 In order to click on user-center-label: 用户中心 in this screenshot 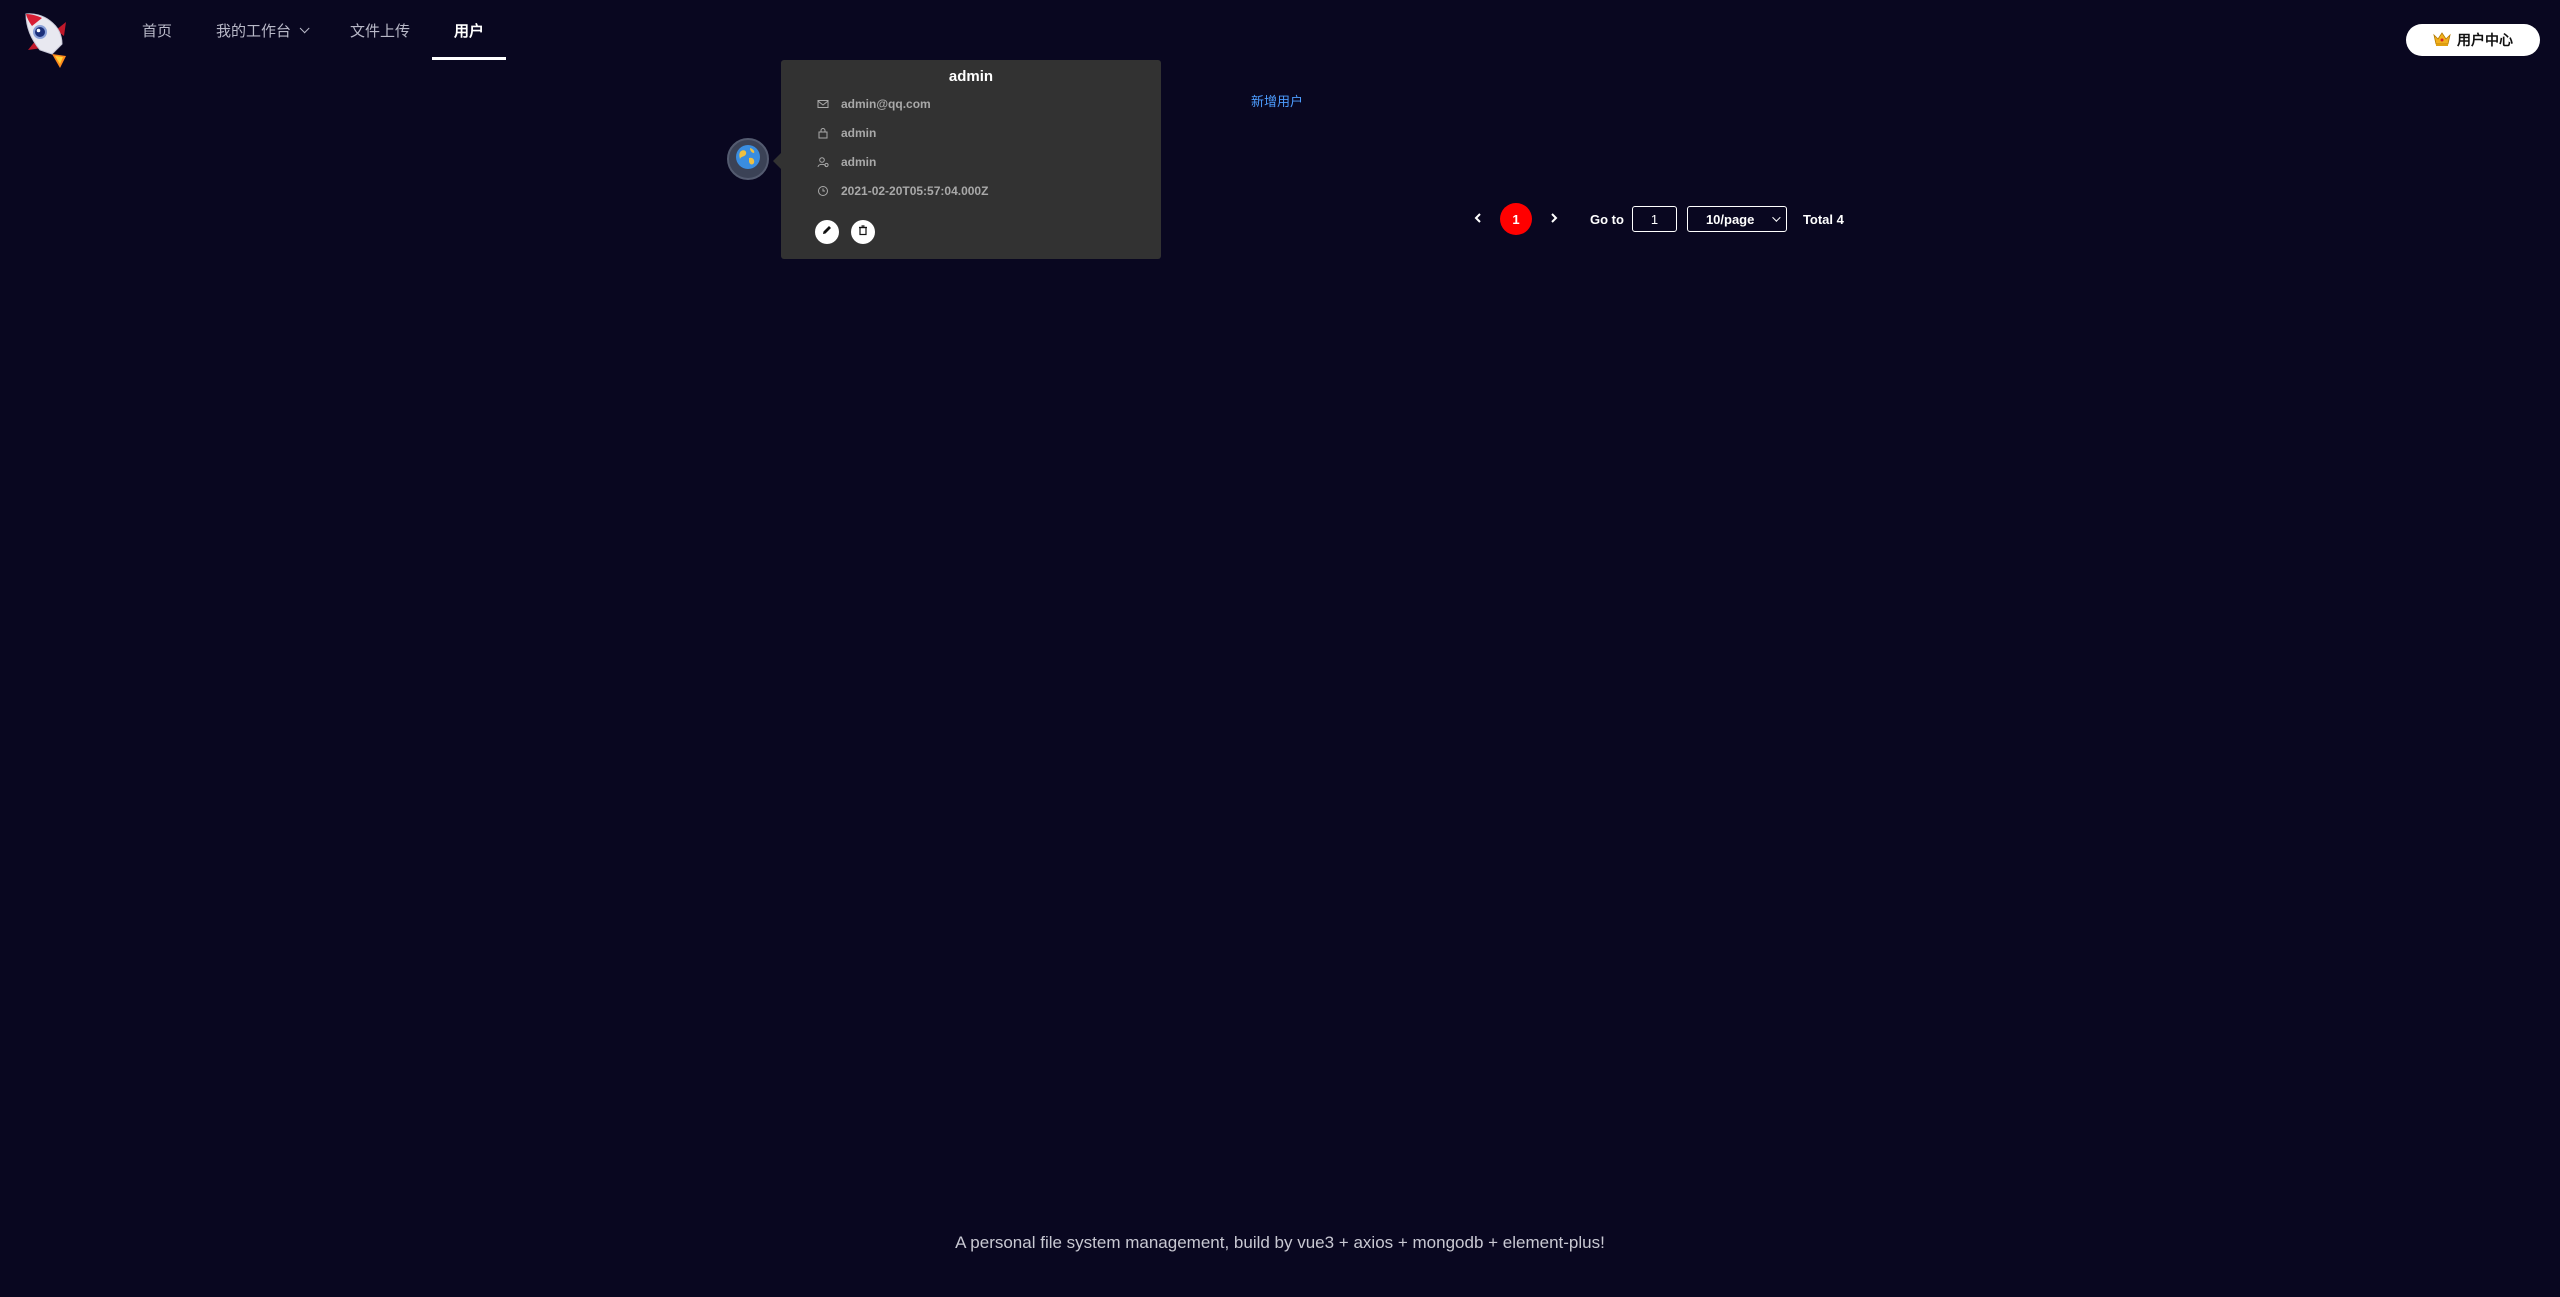, I will do `click(2485, 40)`.